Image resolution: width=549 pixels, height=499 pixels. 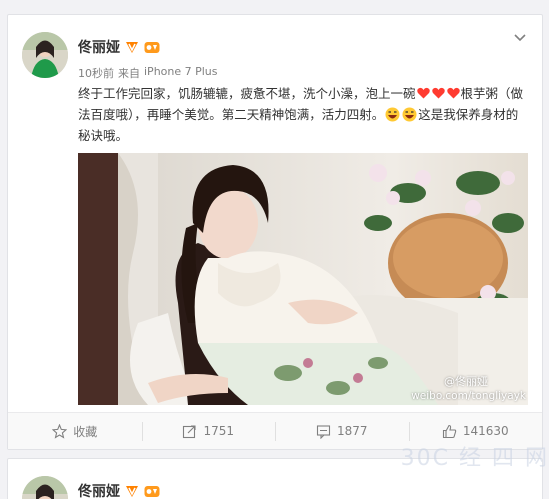 I want to click on comment-icon, so click(x=323, y=431).